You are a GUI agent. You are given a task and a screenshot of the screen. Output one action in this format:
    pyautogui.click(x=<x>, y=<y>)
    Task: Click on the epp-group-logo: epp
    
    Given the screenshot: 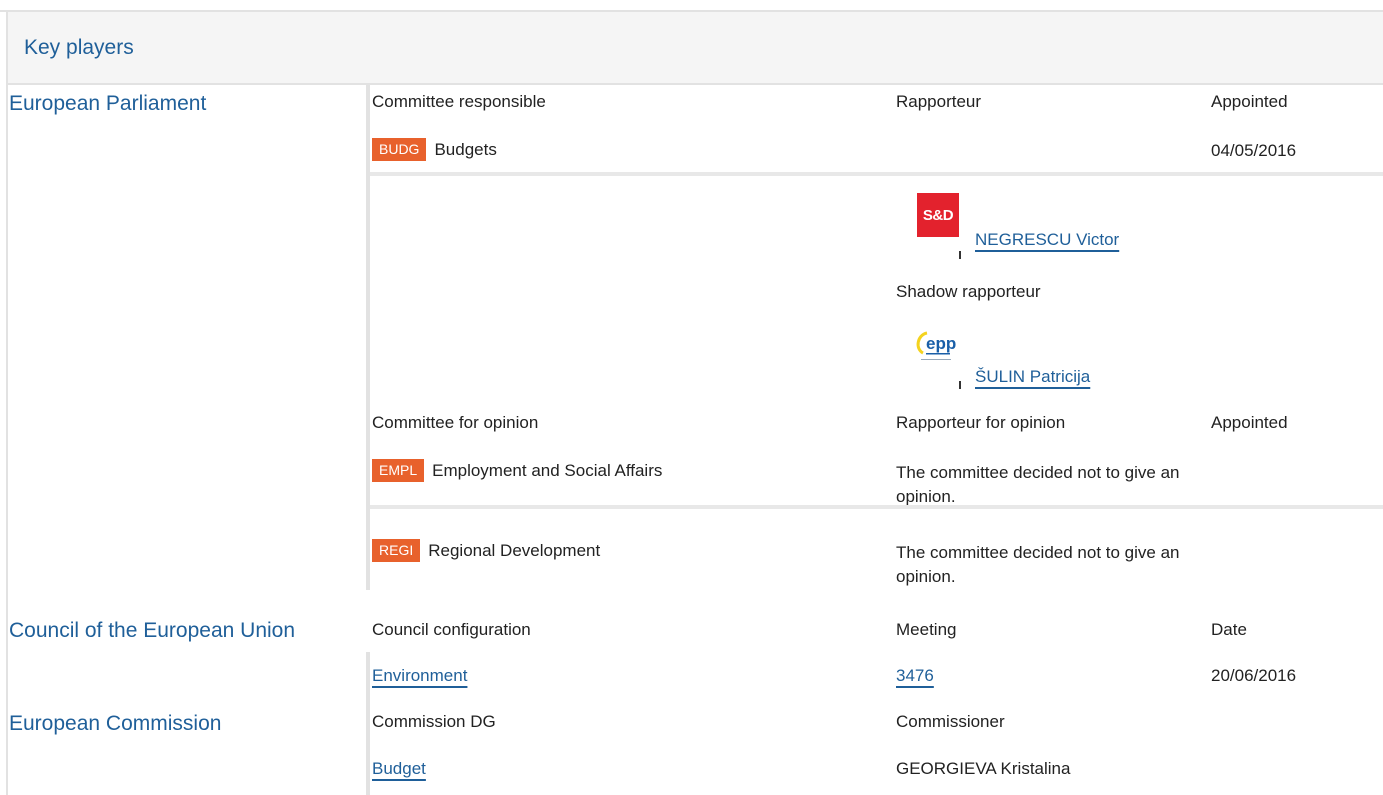 What is the action you would take?
    pyautogui.click(x=937, y=347)
    